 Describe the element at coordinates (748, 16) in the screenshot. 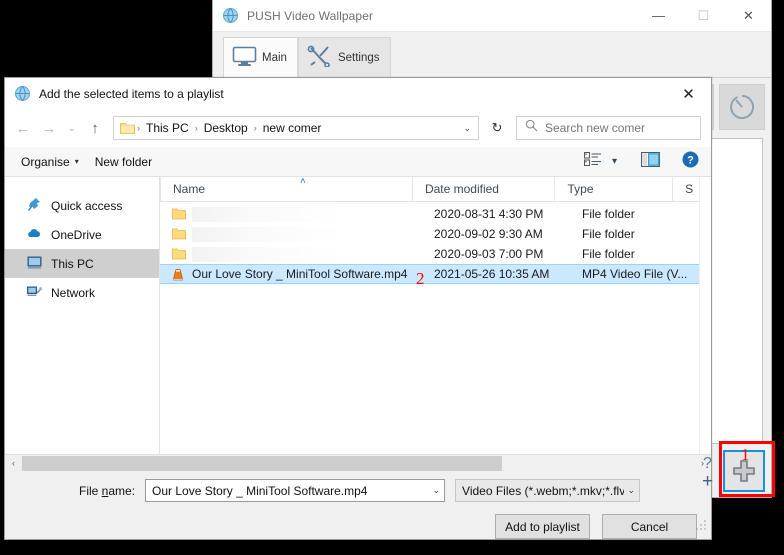

I see `push-close-button: ✕` at that location.